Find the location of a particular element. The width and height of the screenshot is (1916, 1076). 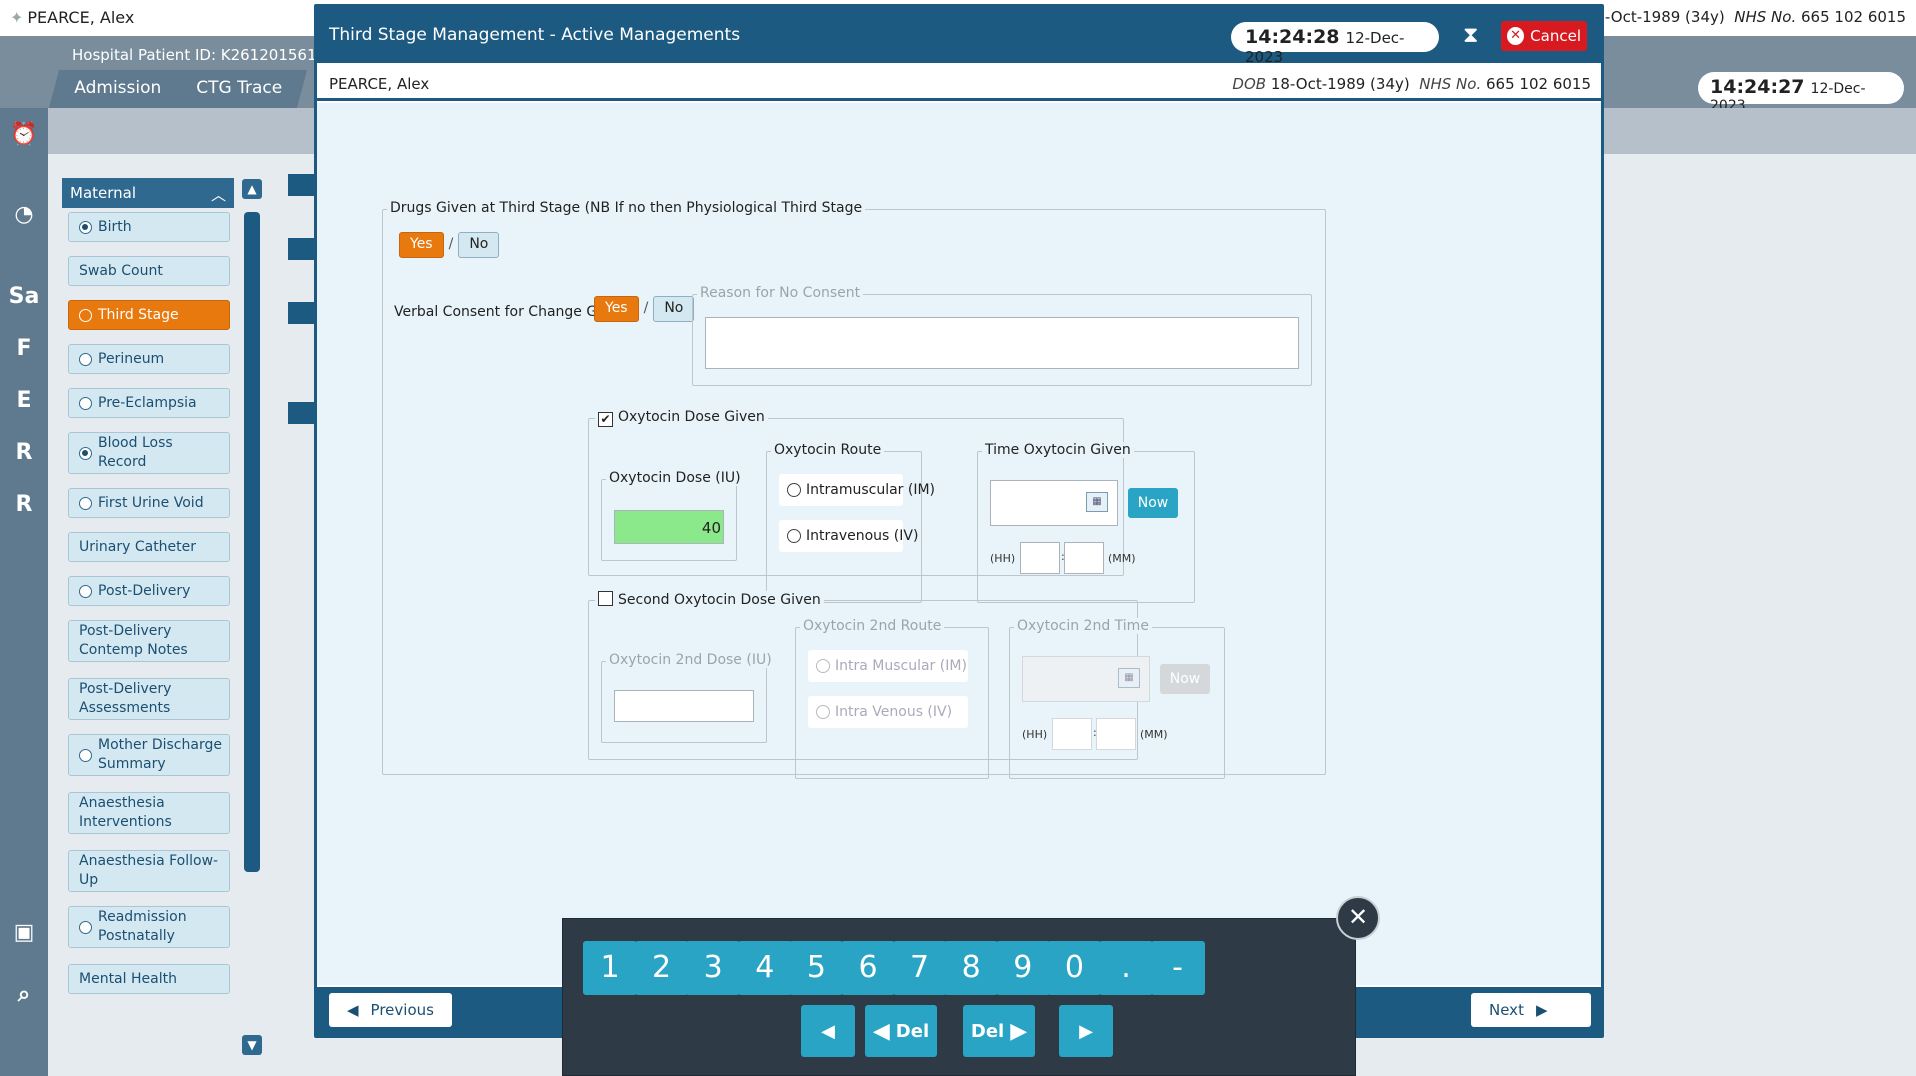

filter-icon: ⧗ is located at coordinates (1470, 35).